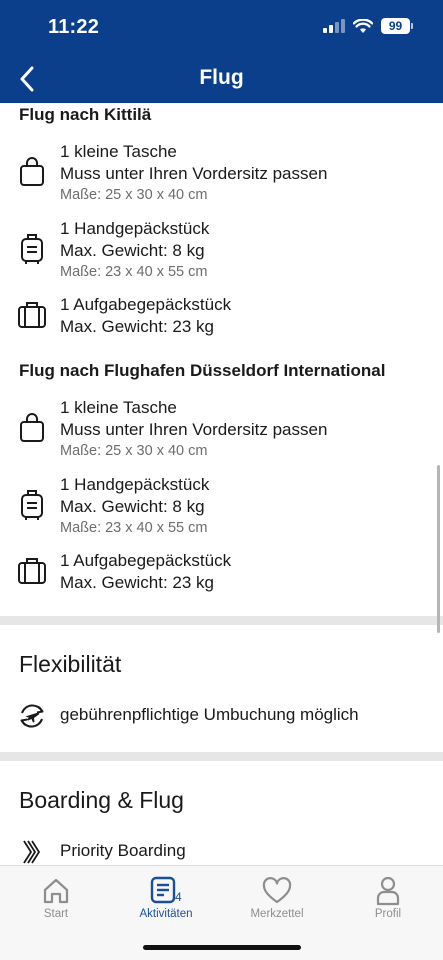  Describe the element at coordinates (123, 850) in the screenshot. I see `feature-label: Priority Boarding` at that location.